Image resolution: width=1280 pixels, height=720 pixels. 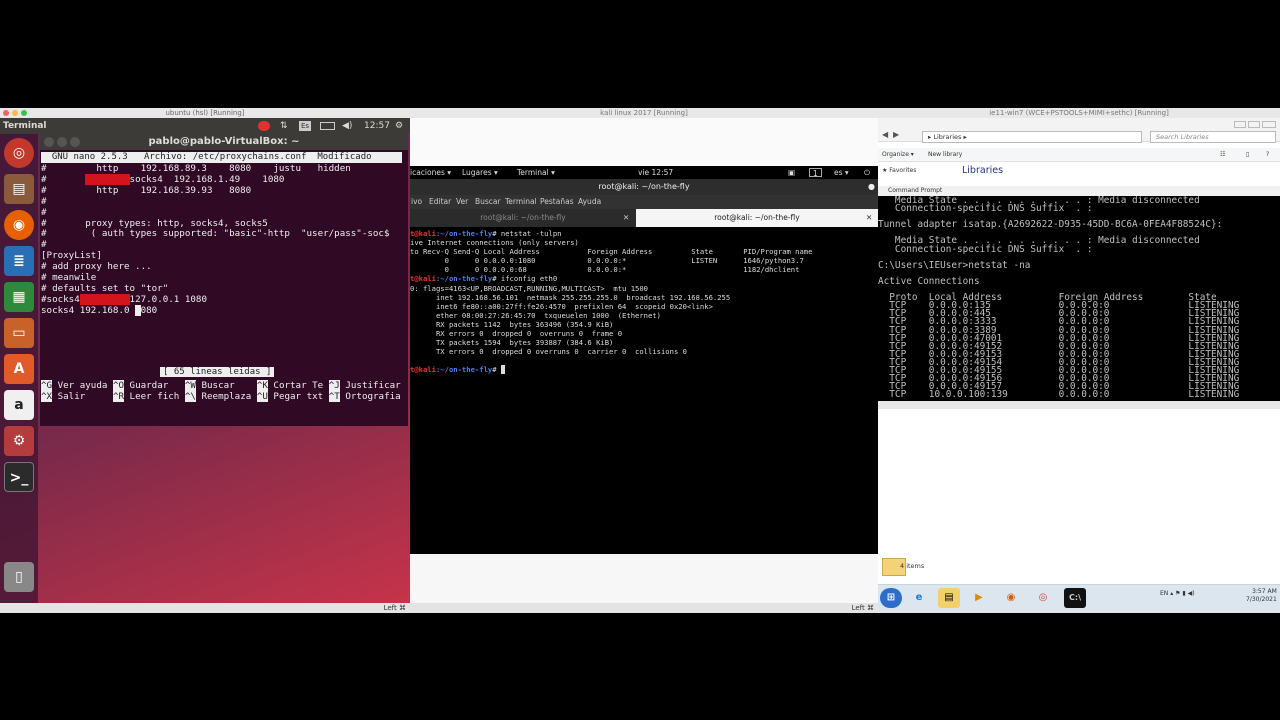 What do you see at coordinates (24, 113) in the screenshot?
I see `maximize-icon` at bounding box center [24, 113].